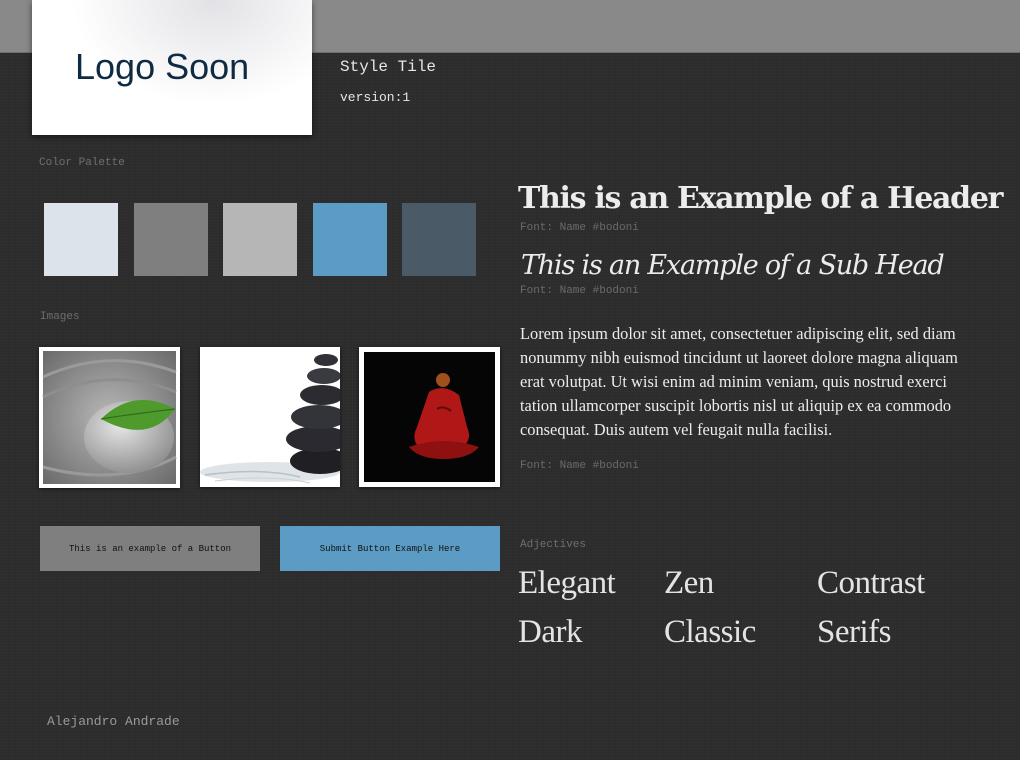  Describe the element at coordinates (390, 548) in the screenshot. I see `submit-button: Submit Button Example Here` at that location.